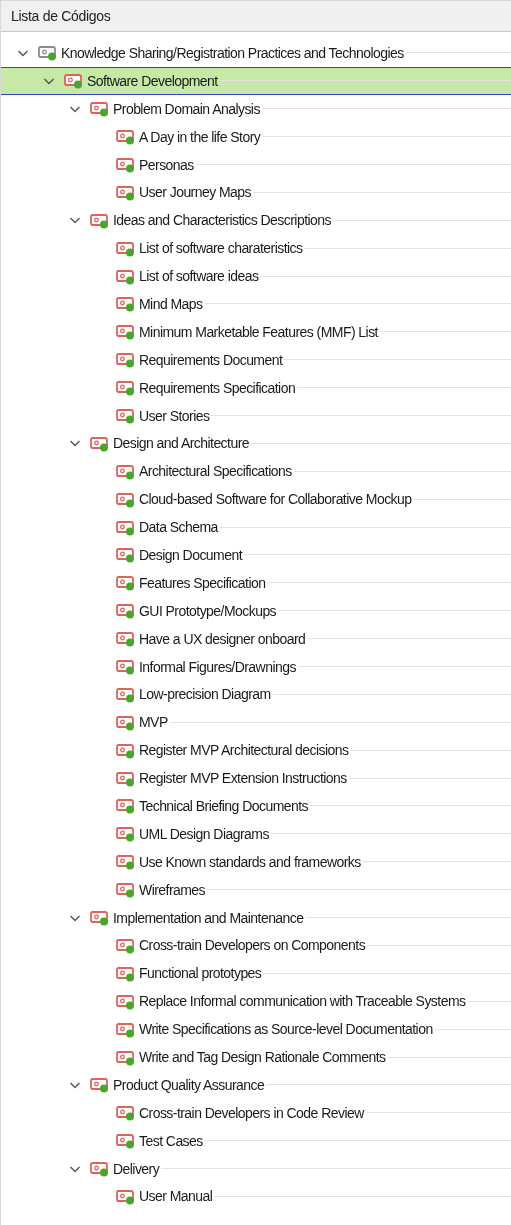 This screenshot has width=511, height=1225. What do you see at coordinates (256, 1196) in the screenshot?
I see `tree-item: User Manual` at bounding box center [256, 1196].